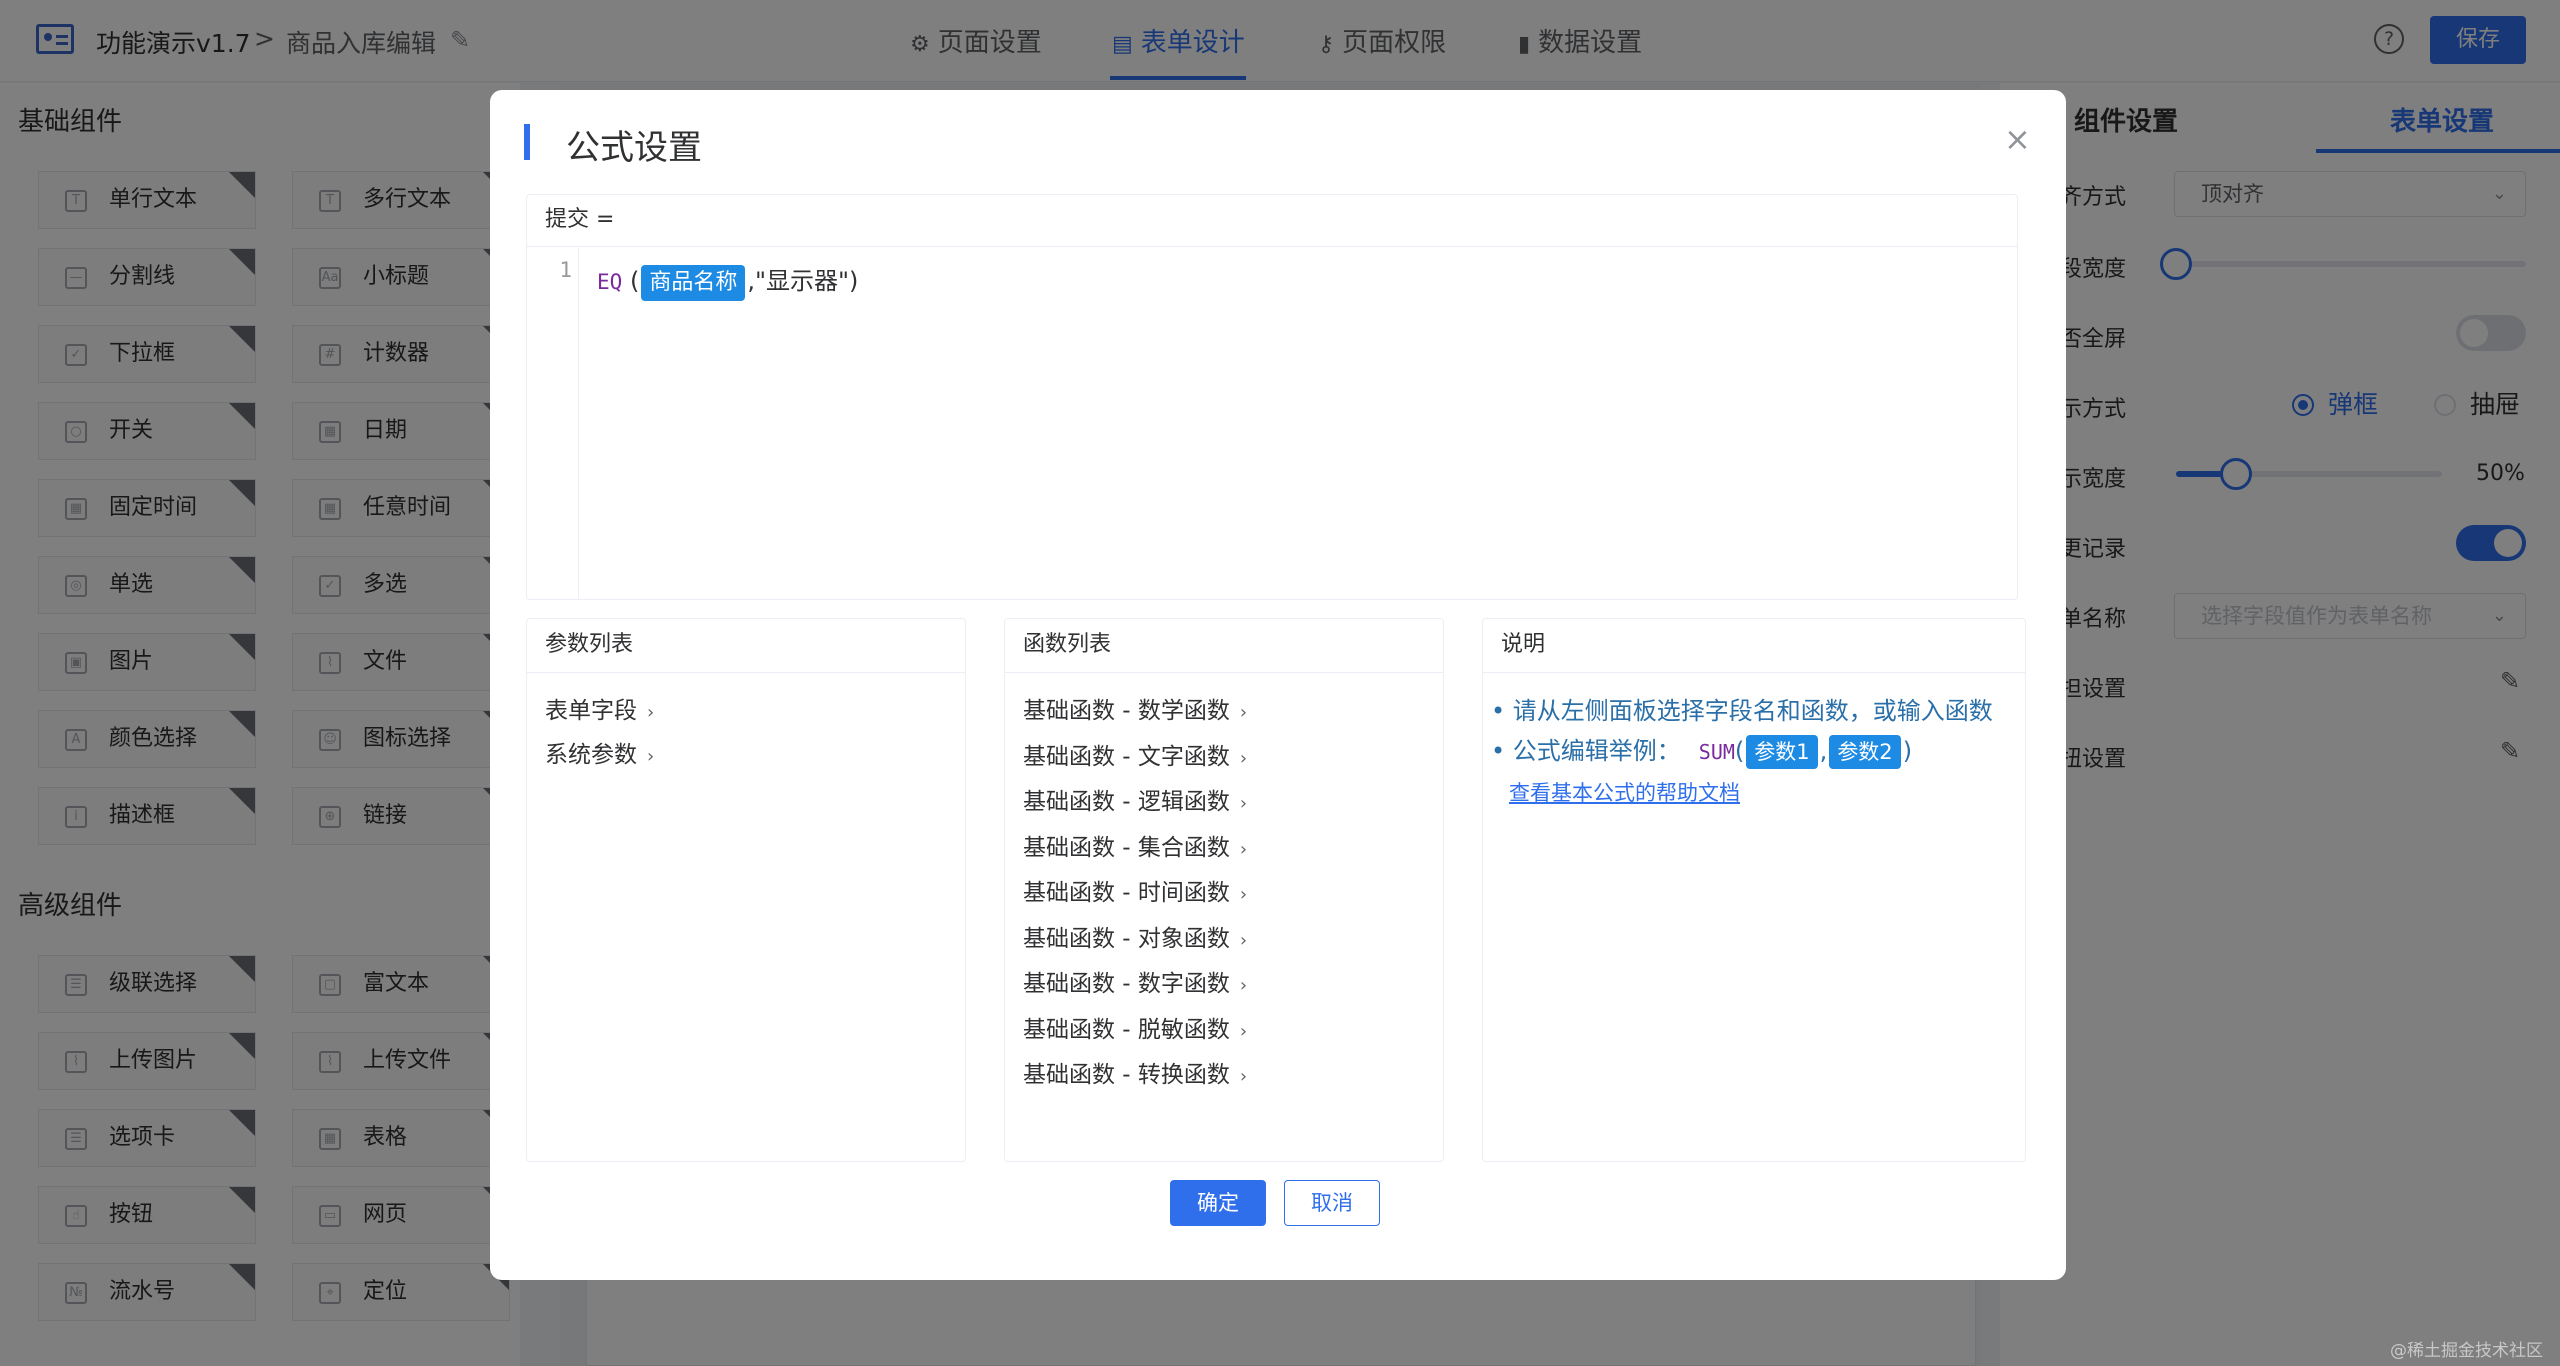  What do you see at coordinates (1135, 1027) in the screenshot?
I see `function-category-item: 基础函数 - 脱敏函数 ›` at bounding box center [1135, 1027].